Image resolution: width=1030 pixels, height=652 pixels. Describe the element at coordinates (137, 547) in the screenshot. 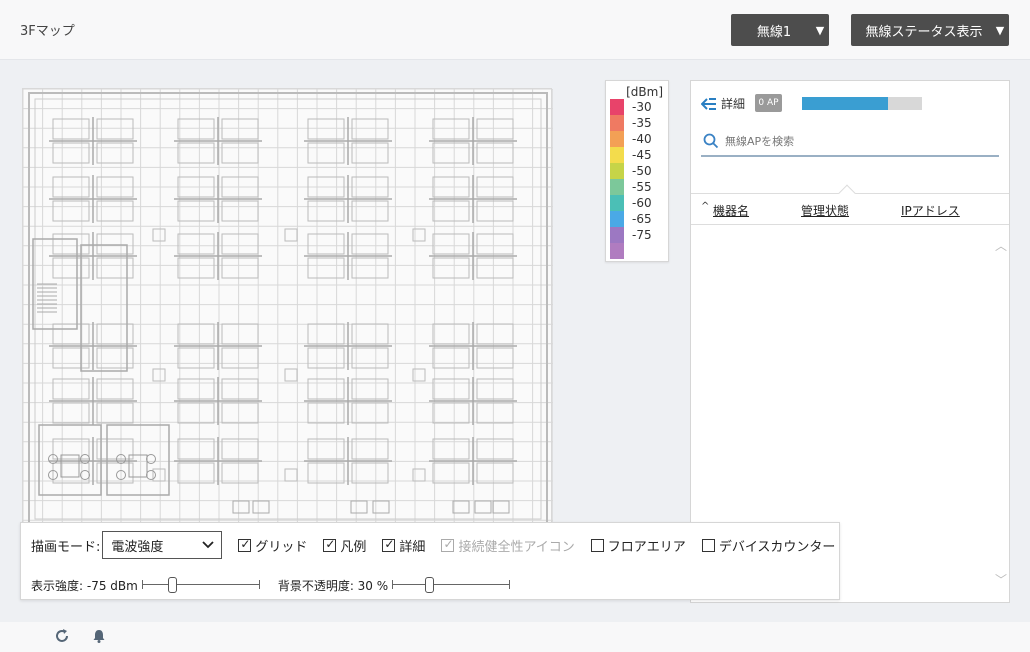

I see `draw-mode-value: 電波強度` at that location.